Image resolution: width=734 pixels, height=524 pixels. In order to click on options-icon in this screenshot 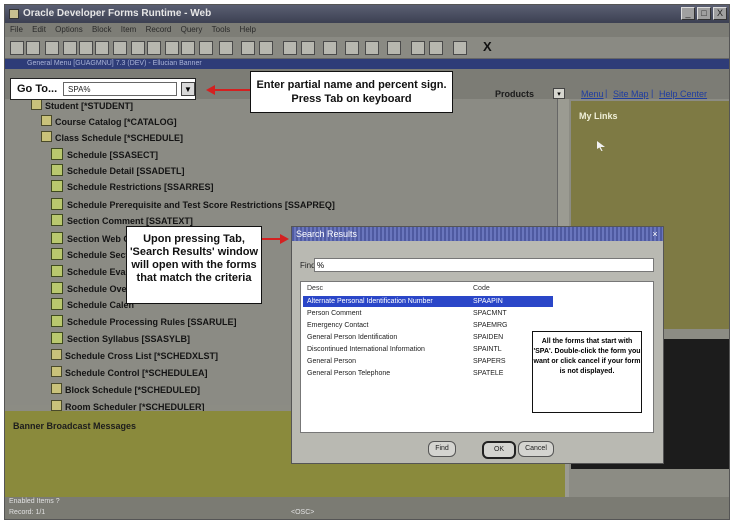, I will do `click(352, 48)`.